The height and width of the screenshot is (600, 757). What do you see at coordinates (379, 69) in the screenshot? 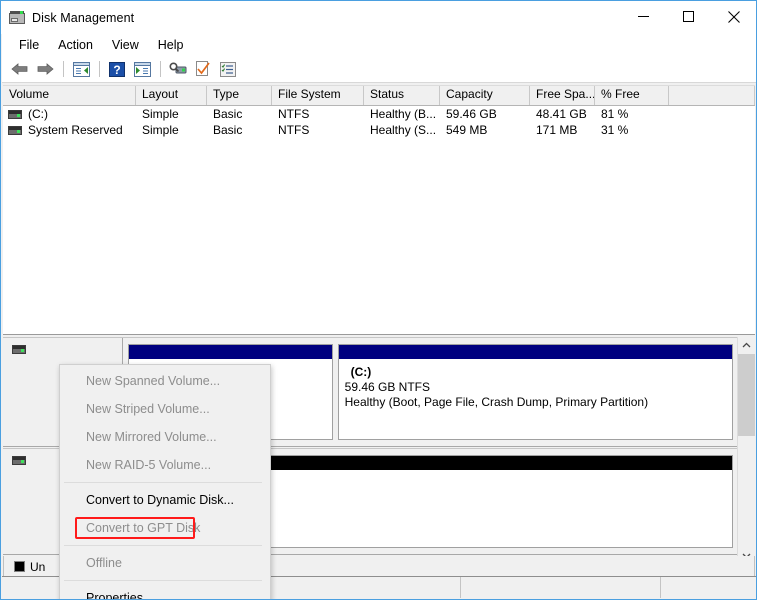
I see `toolbar: ?` at bounding box center [379, 69].